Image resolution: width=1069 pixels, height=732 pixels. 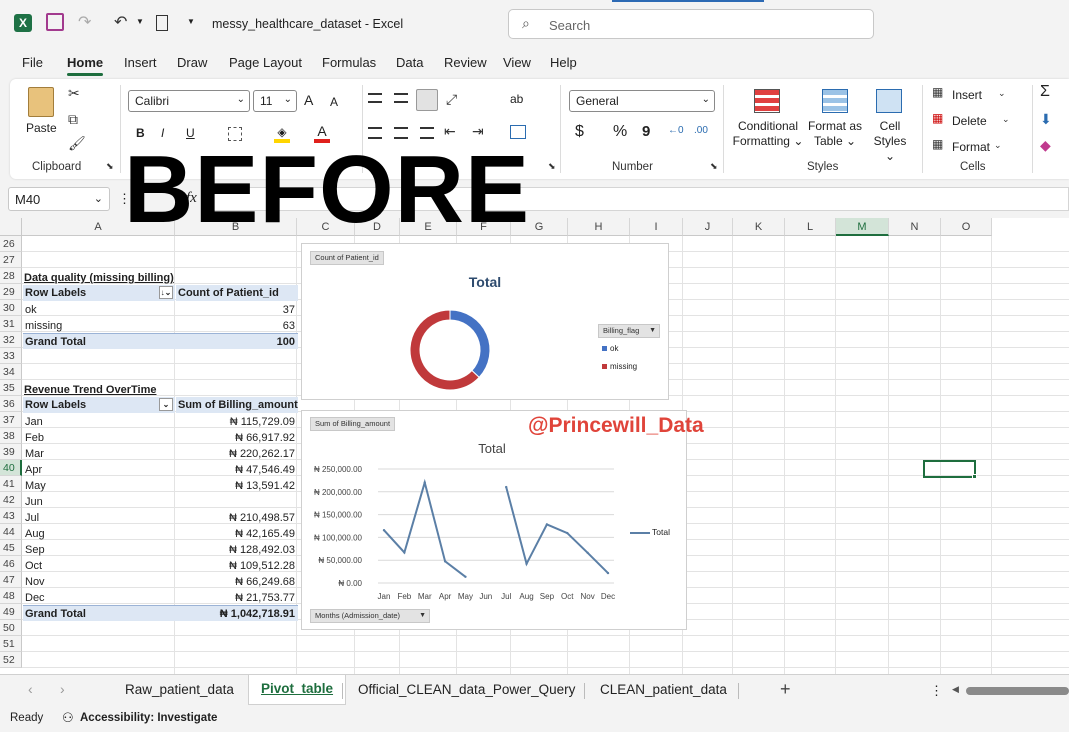 What do you see at coordinates (265, 62) in the screenshot?
I see `tab-page-layout: Page Layout` at bounding box center [265, 62].